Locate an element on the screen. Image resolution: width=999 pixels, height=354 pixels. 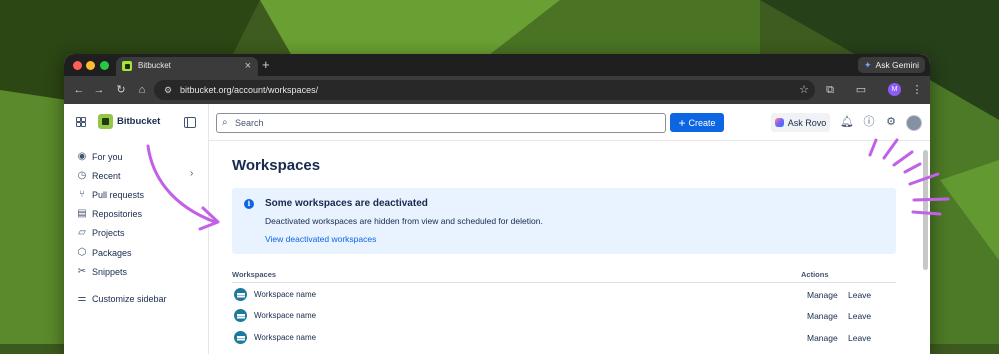
column-header-workspaces: Workspaces is located at coordinates (254, 274).